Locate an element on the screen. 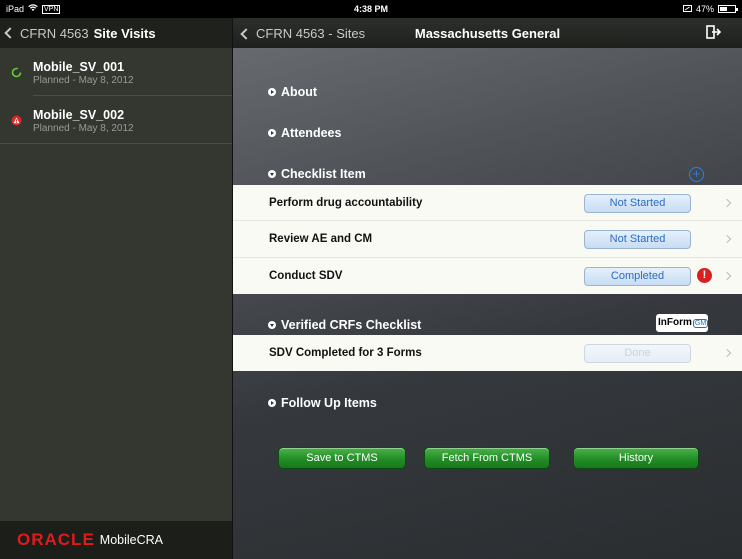 The image size is (742, 559). left-nav-bar: CFRN 4563 Site Visits is located at coordinates (116, 33).